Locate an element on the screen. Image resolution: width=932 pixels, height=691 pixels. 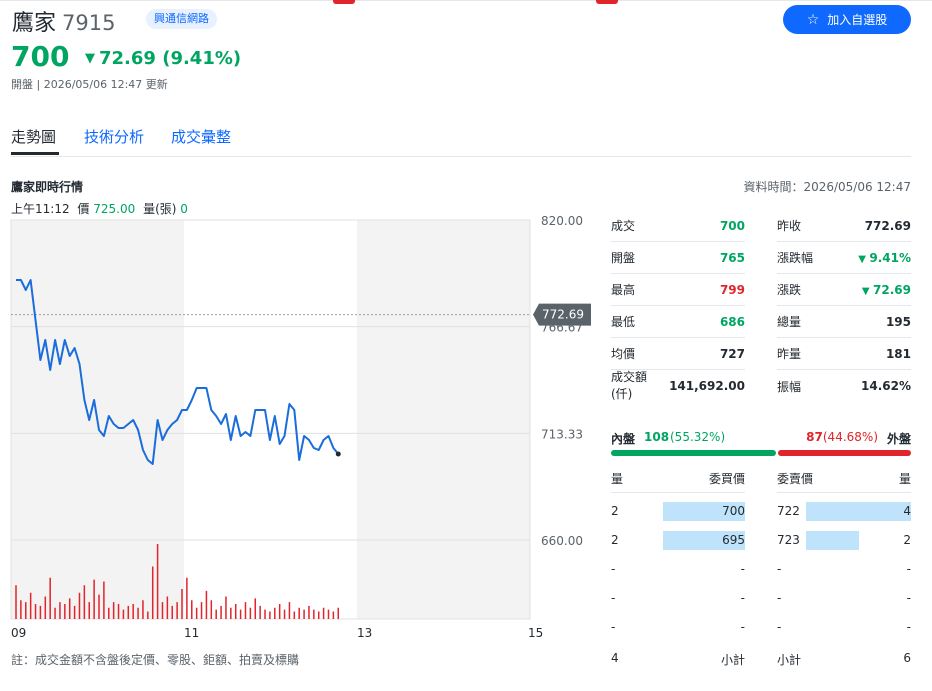
tabs-divider is located at coordinates (461, 156).